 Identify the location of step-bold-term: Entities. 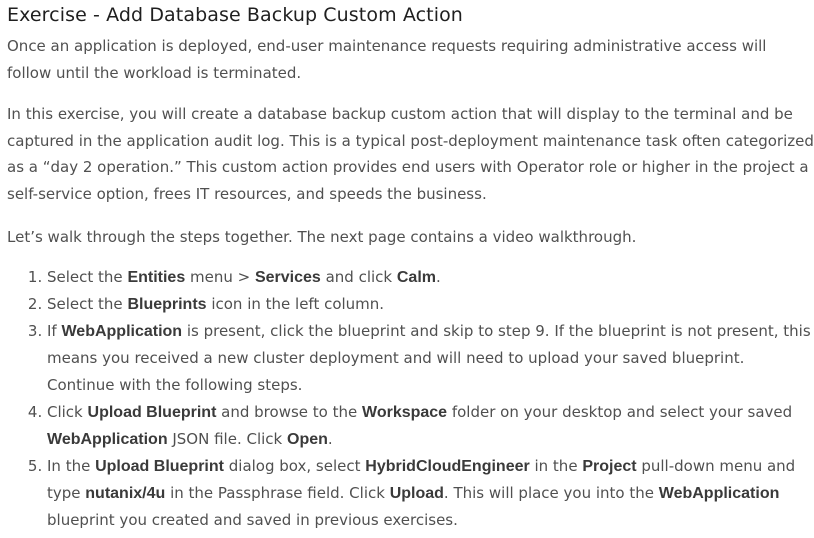
(156, 278).